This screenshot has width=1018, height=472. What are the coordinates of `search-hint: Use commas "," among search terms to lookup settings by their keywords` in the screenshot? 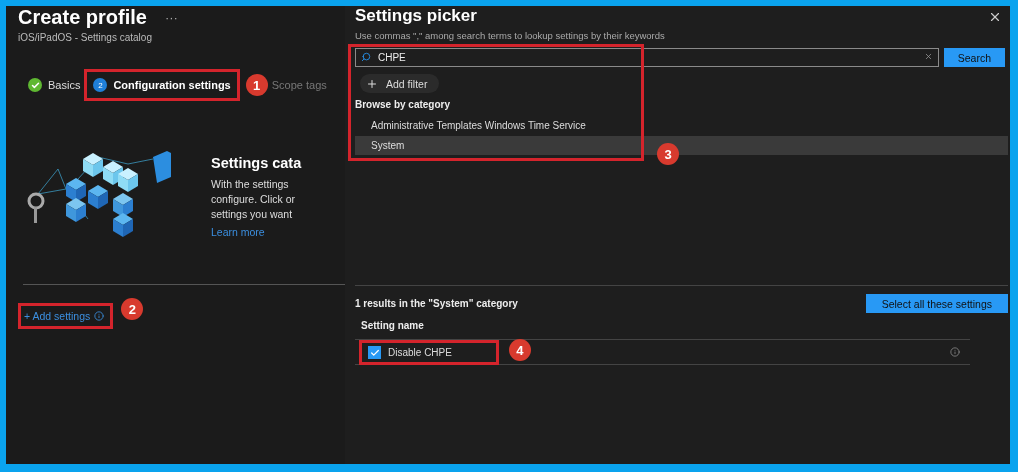 It's located at (510, 35).